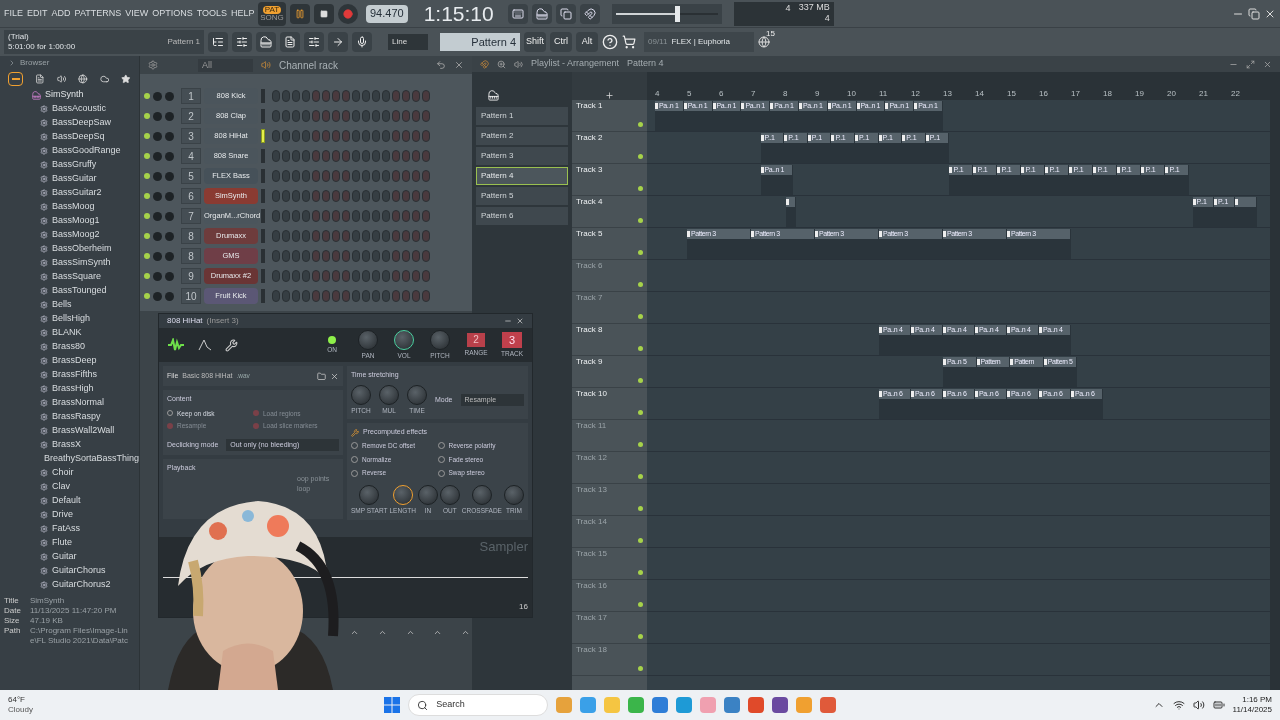 The image size is (1280, 720). Describe the element at coordinates (478, 705) in the screenshot. I see `search-field: Search` at that location.